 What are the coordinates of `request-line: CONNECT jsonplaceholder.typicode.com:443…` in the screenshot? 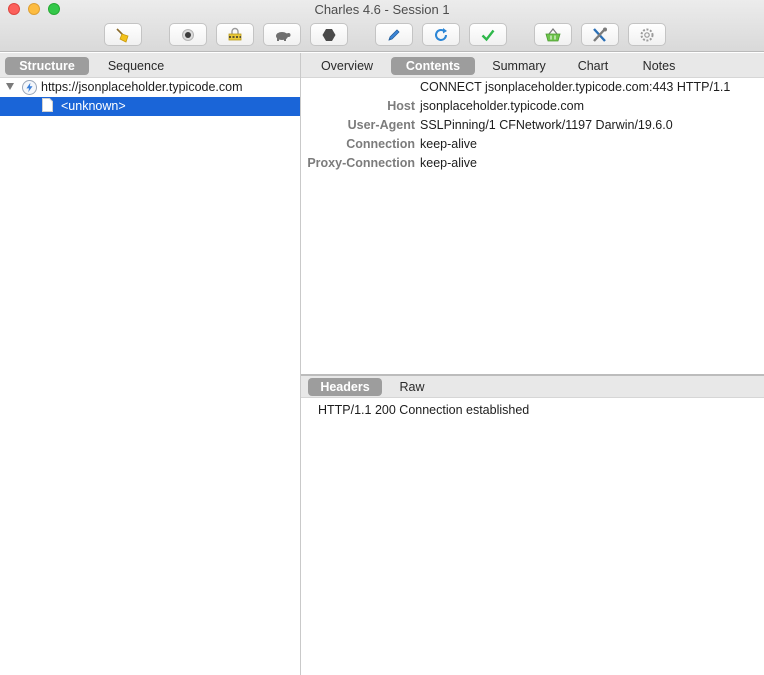 It's located at (575, 87).